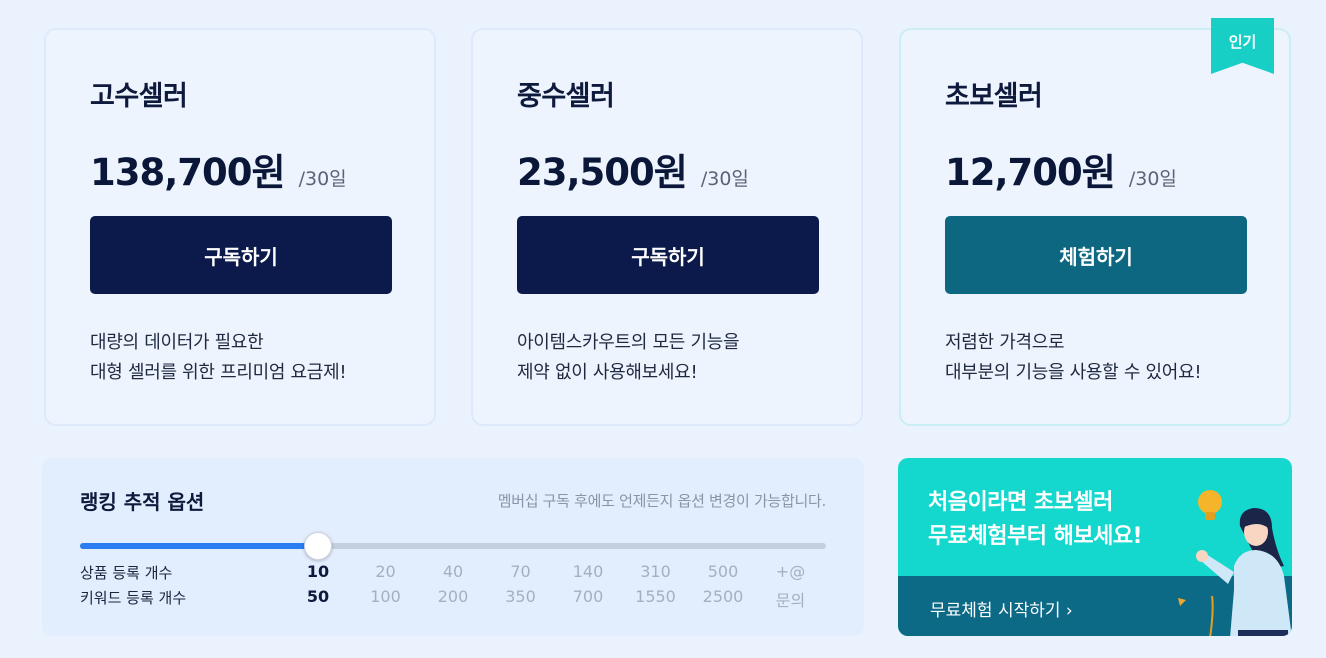 The image size is (1326, 658). What do you see at coordinates (566, 96) in the screenshot?
I see `plan-title: 중수셀러` at bounding box center [566, 96].